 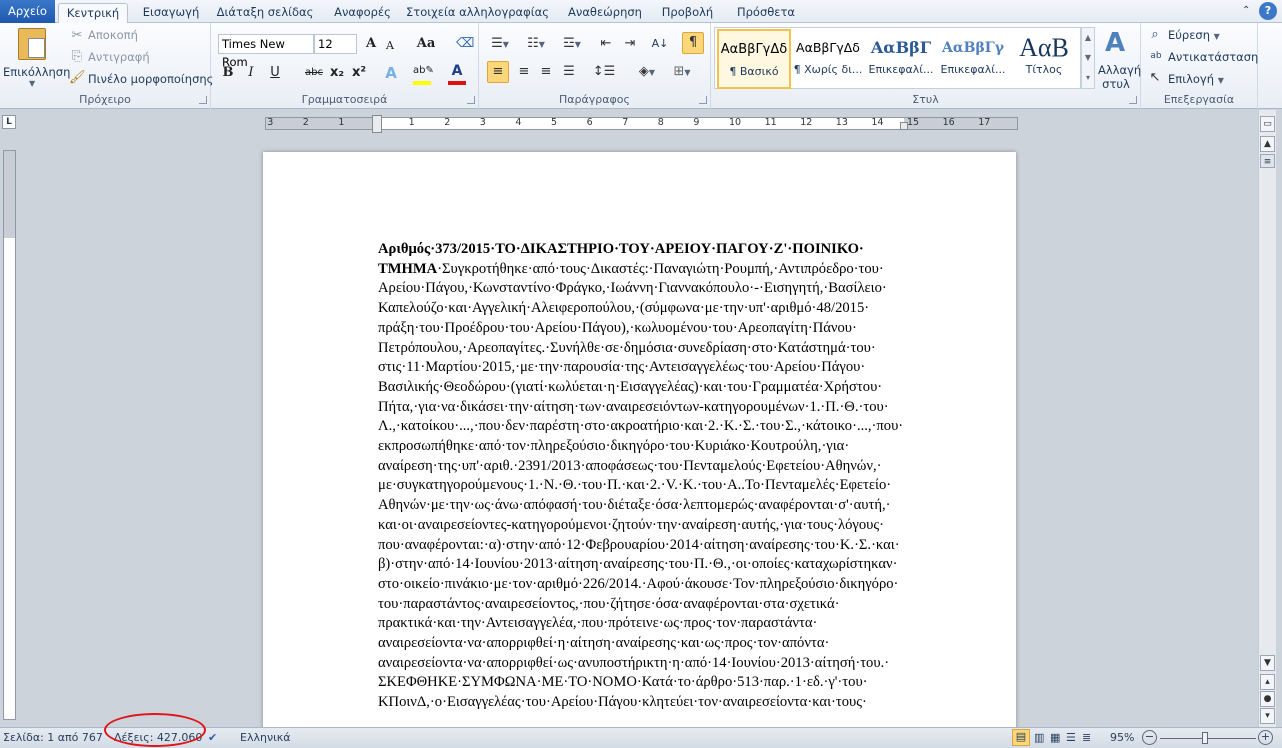 What do you see at coordinates (344, 99) in the screenshot?
I see `font-group-label: Γραμματοσειρά` at bounding box center [344, 99].